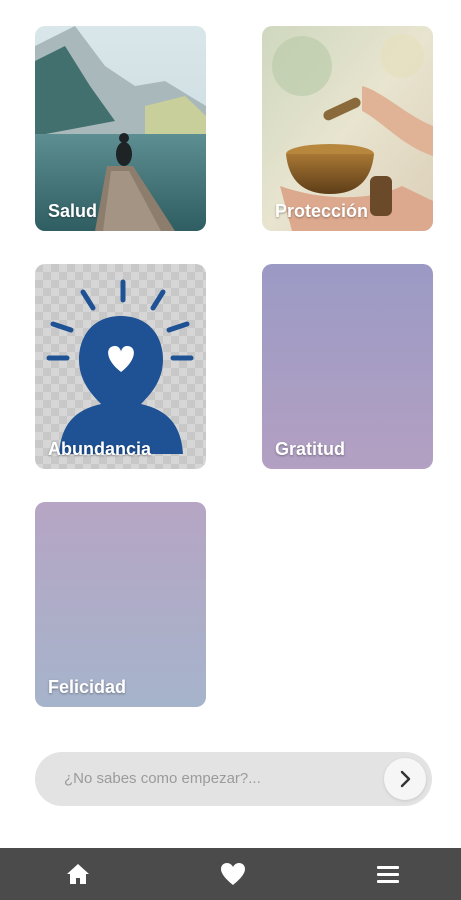 This screenshot has width=461, height=900. I want to click on home-icon, so click(78, 874).